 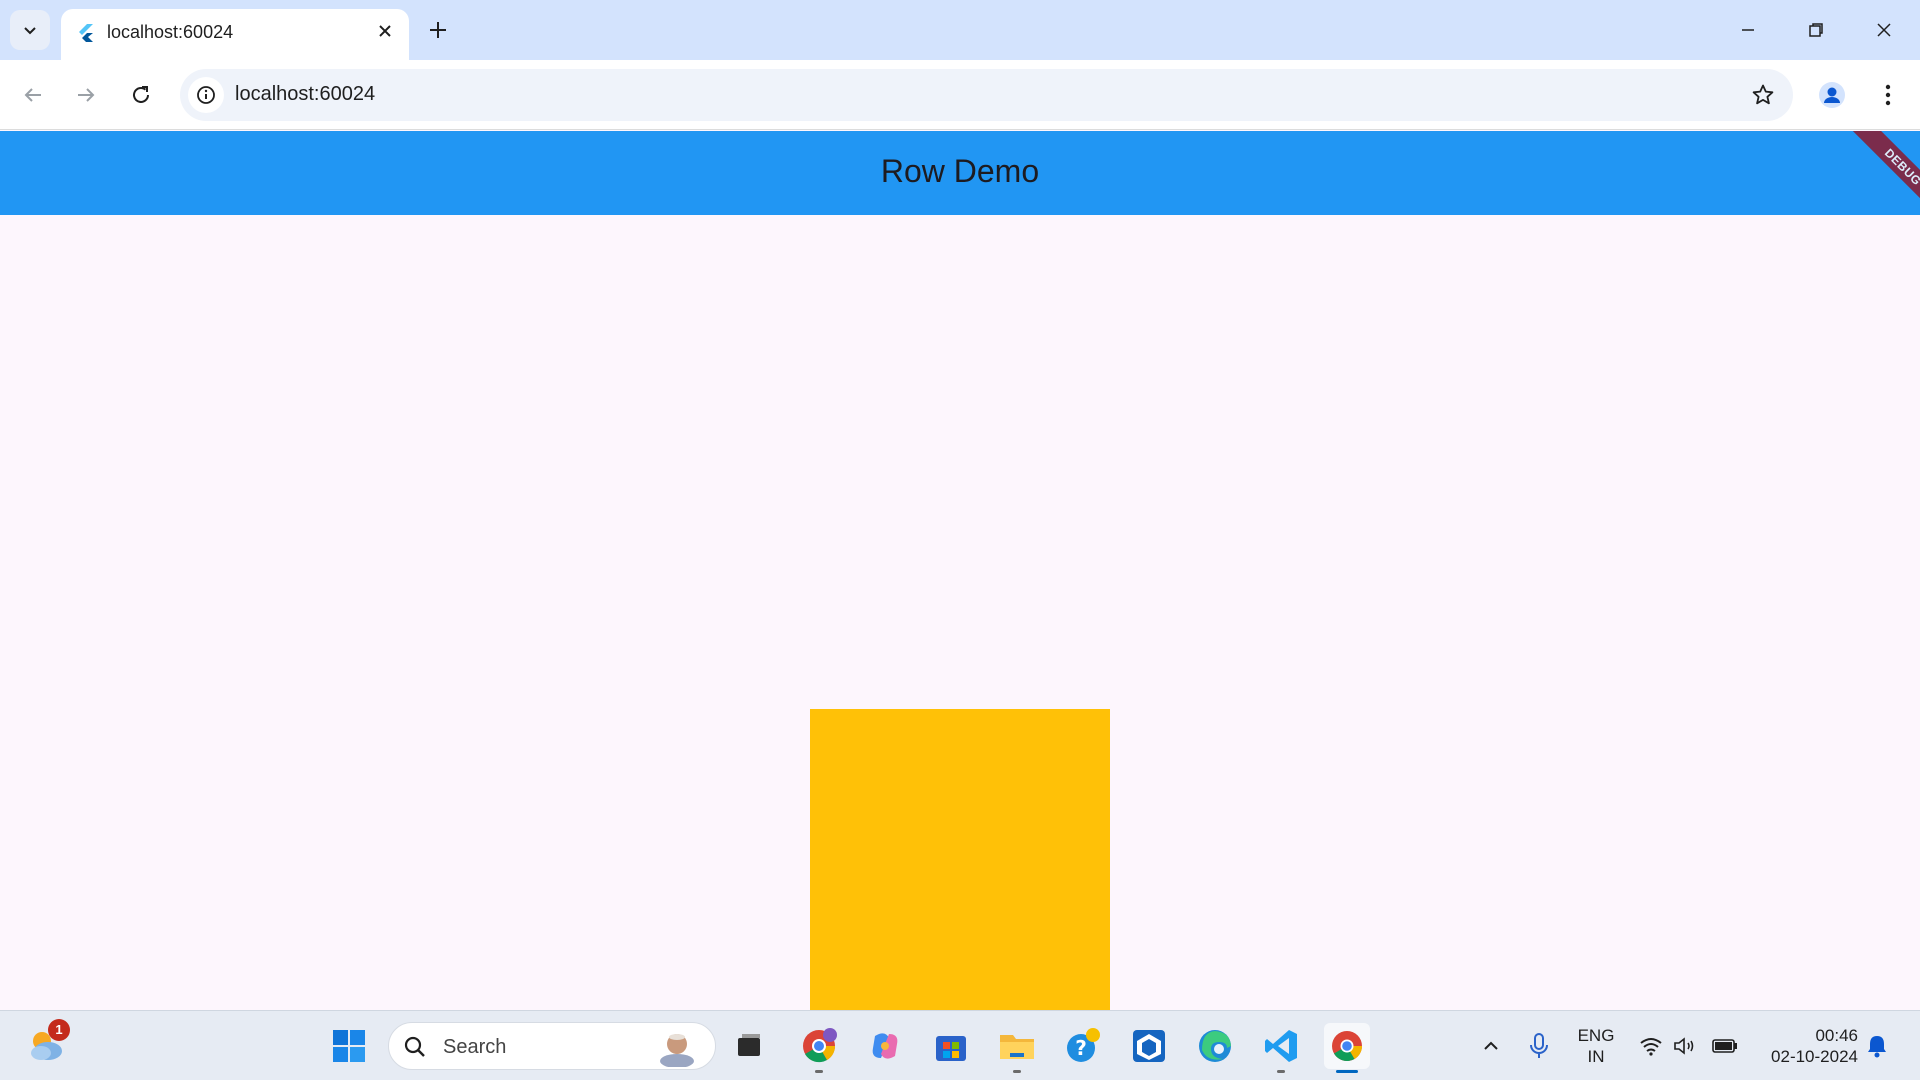 I want to click on taskbar-get-help: ?, so click(x=1083, y=1046).